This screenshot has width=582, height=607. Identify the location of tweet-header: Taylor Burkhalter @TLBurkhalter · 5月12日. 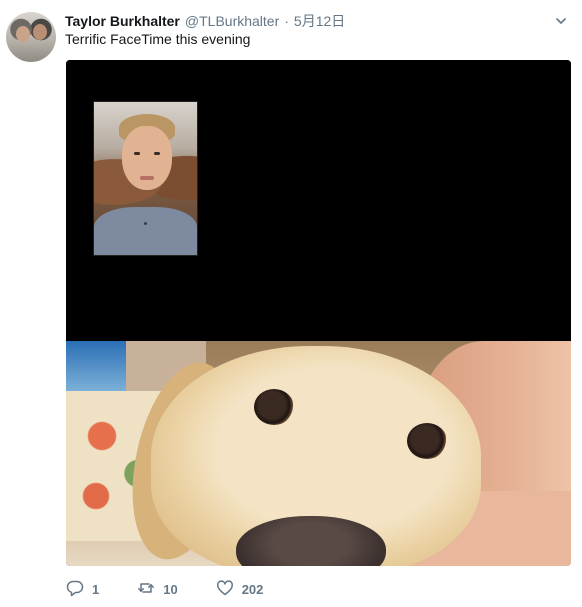
(205, 20).